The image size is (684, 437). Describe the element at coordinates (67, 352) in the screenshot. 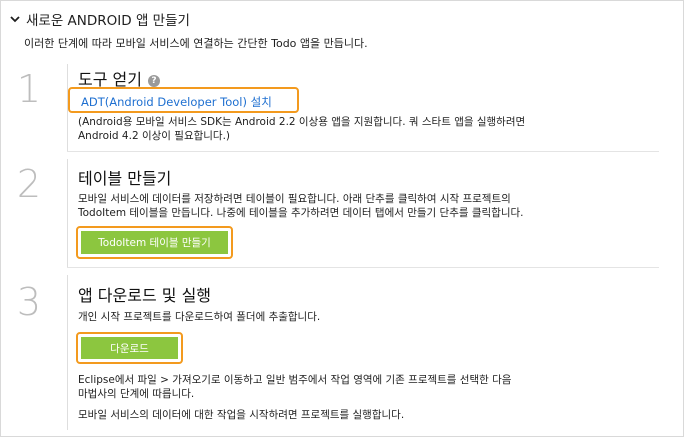

I see `step-3-divider` at that location.